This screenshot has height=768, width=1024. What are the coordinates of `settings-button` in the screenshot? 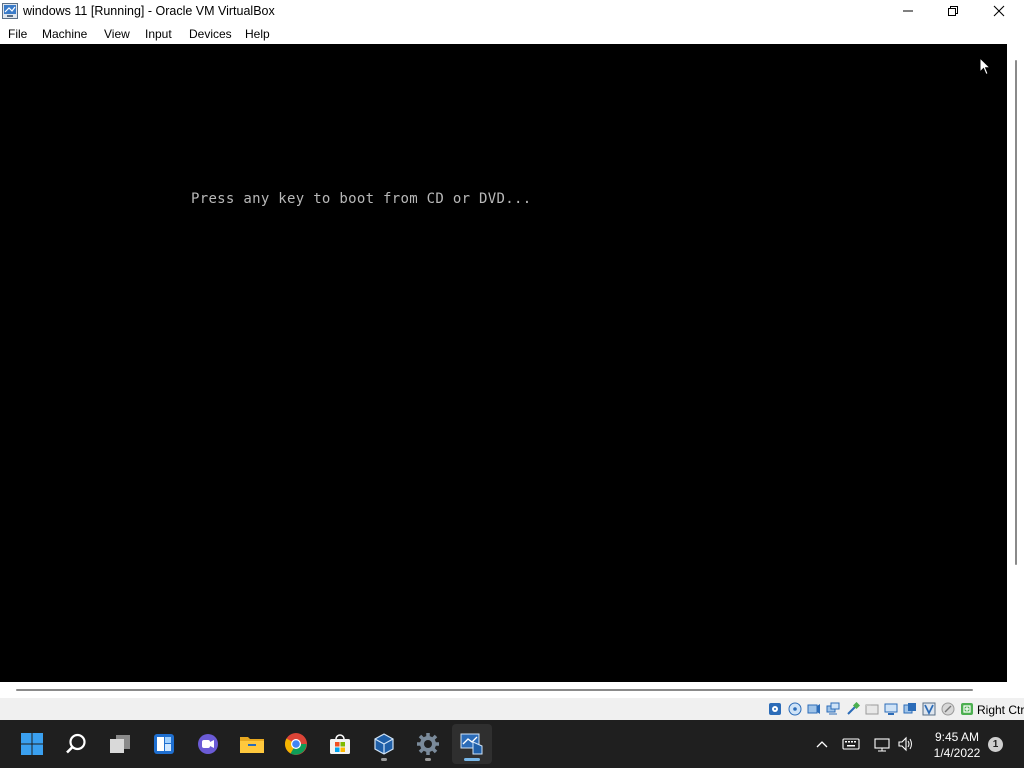 It's located at (428, 744).